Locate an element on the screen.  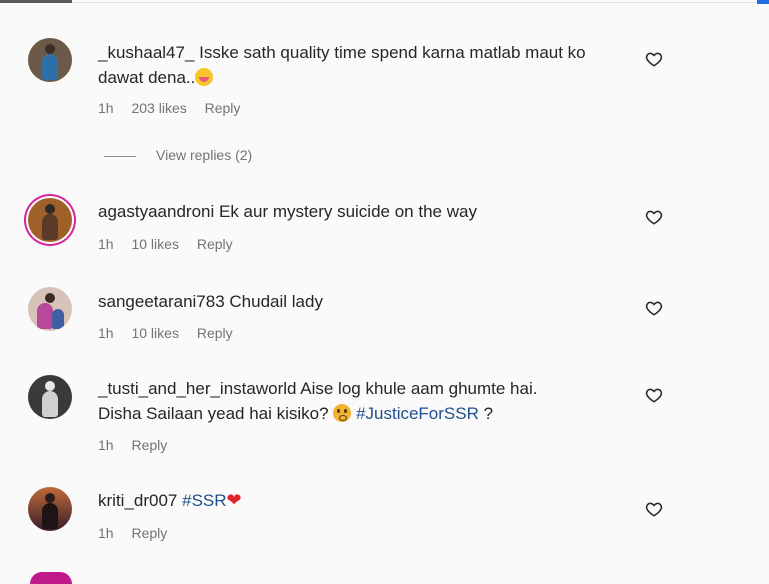
view-replies-label: View replies (2) is located at coordinates (204, 155).